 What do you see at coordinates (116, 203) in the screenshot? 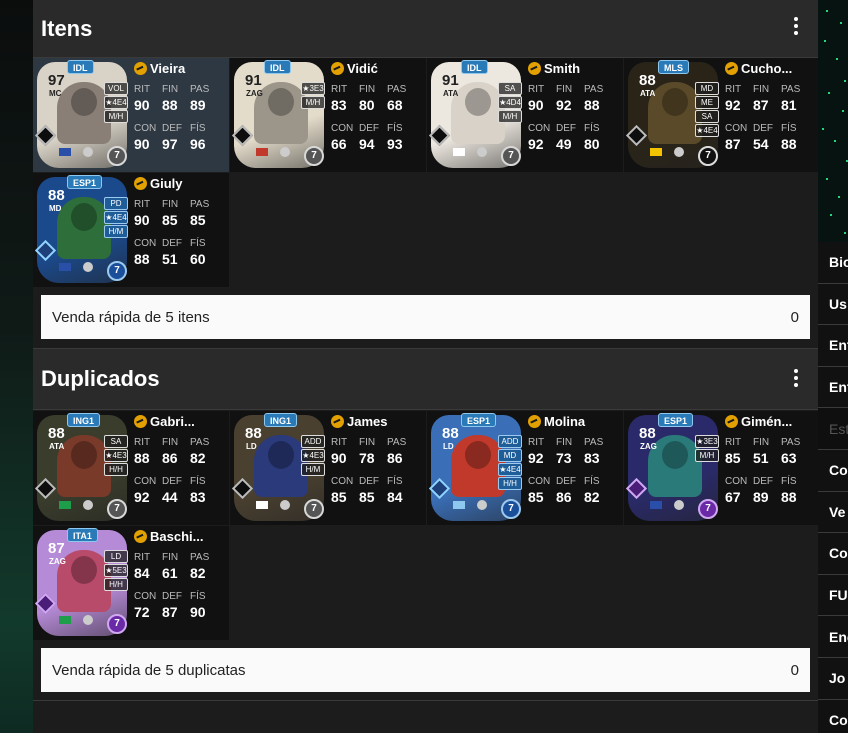
I see `alt-position-badge: PD` at bounding box center [116, 203].